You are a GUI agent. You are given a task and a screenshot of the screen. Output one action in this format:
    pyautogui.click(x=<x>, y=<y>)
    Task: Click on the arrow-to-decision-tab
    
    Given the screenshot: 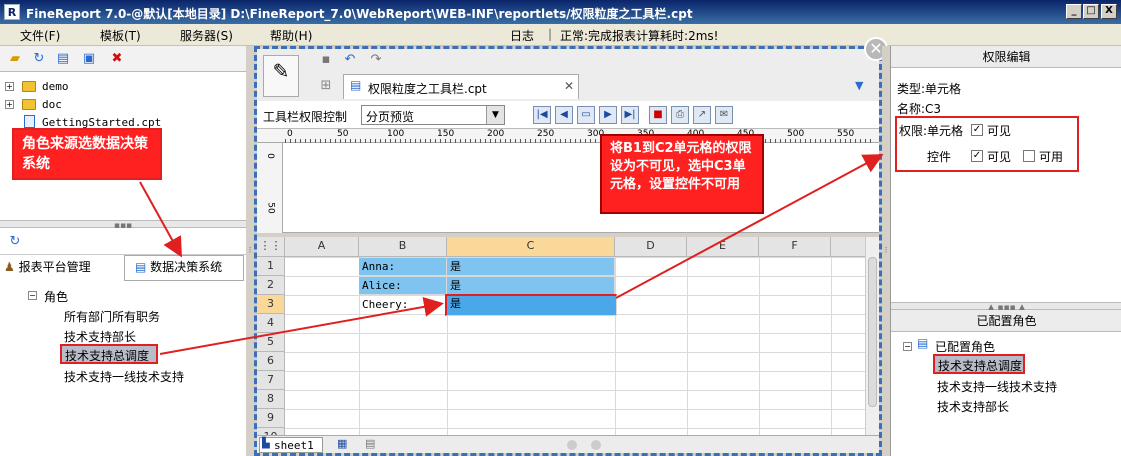 What is the action you would take?
    pyautogui.click(x=160, y=219)
    